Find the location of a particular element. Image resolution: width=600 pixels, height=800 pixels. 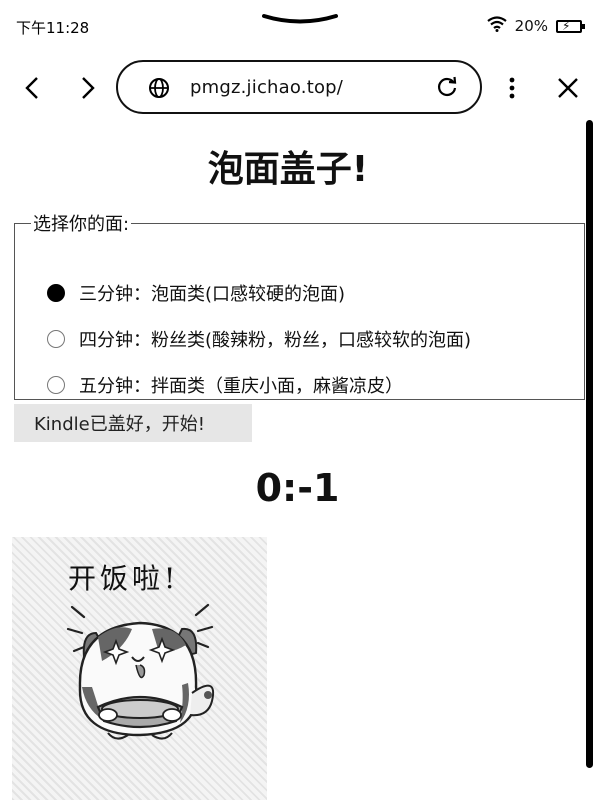

option-three-minutes: 三分钟：泡面类(口感较硬的泡面) is located at coordinates (196, 293).